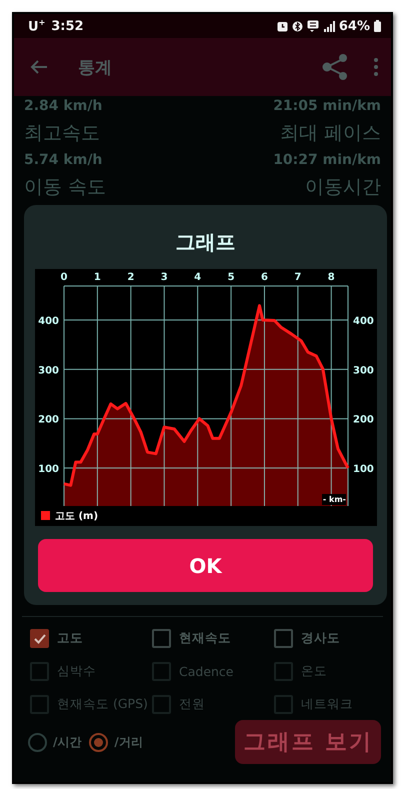 This screenshot has height=789, width=405. What do you see at coordinates (327, 106) in the screenshot?
I see `stat-value: 21:05 min/km` at bounding box center [327, 106].